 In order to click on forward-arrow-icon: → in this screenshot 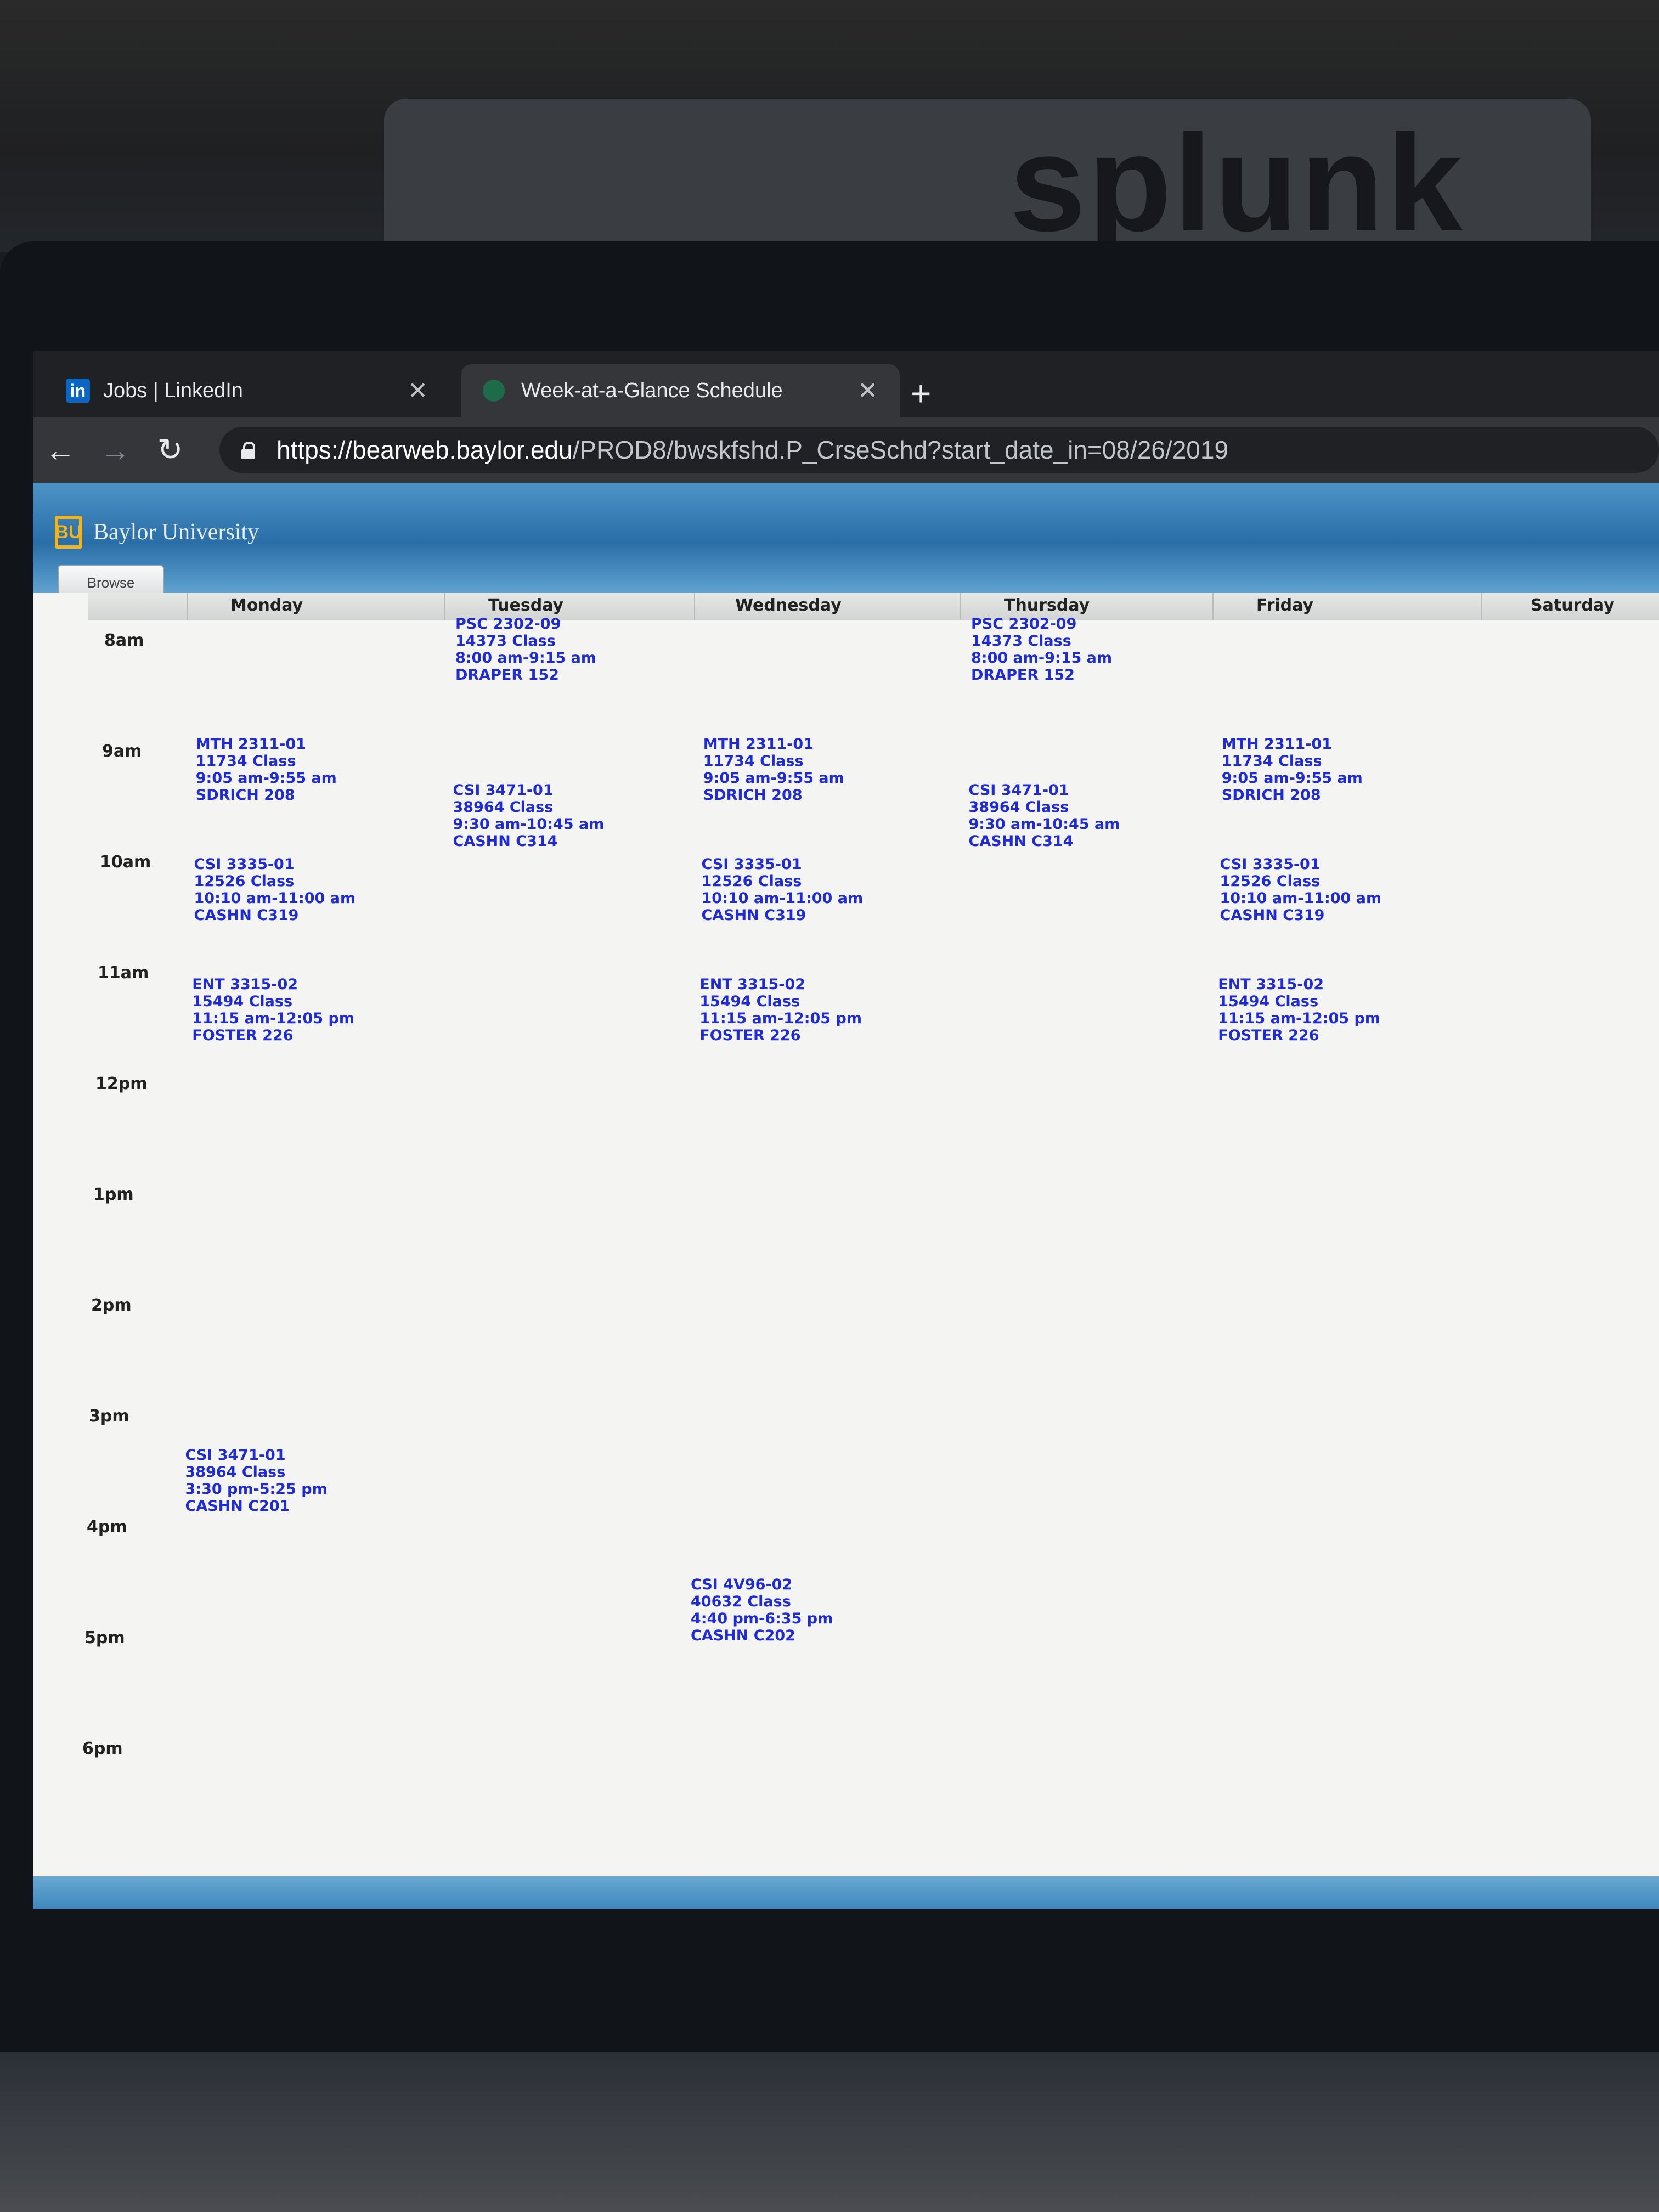, I will do `click(116, 450)`.